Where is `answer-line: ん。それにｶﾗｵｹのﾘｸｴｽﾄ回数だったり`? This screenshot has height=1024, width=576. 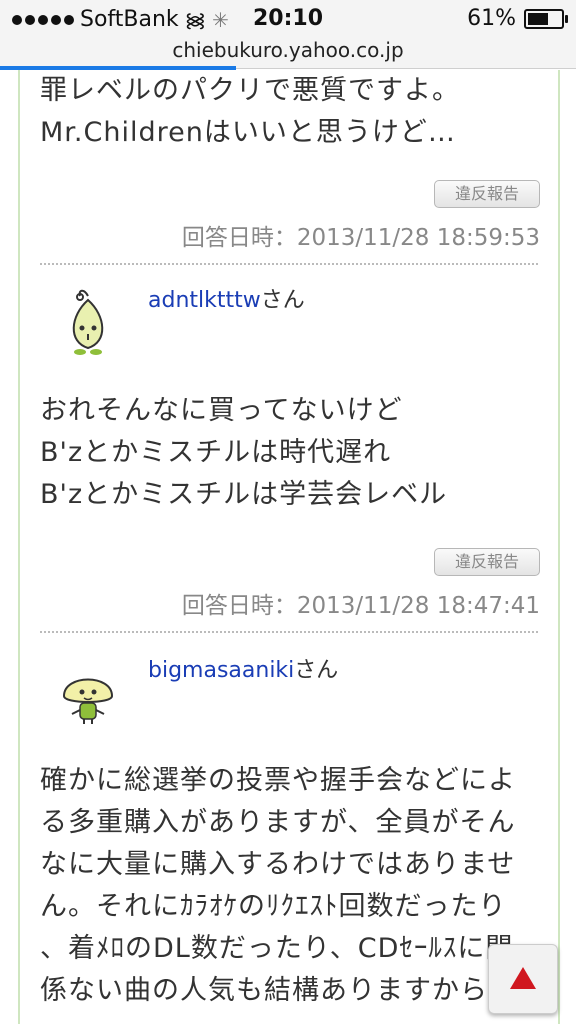
answer-line: ん。それにｶﾗｵｹのﾘｸｴｽﾄ回数だったり is located at coordinates (273, 906).